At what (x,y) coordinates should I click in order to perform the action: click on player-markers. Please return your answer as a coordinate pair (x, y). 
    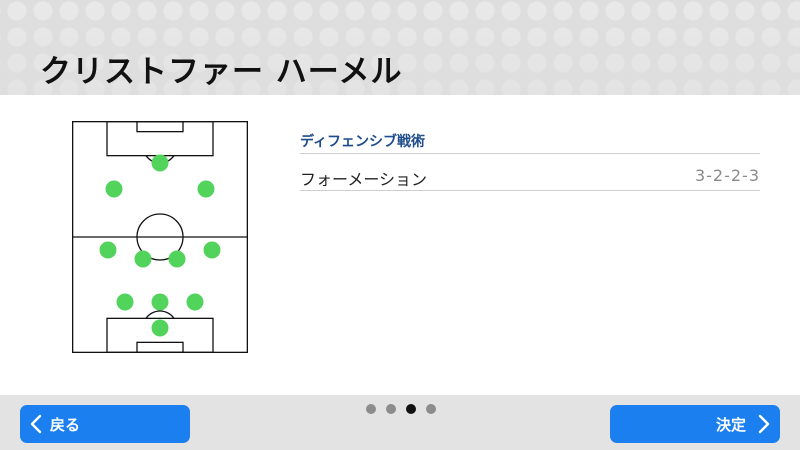
    Looking at the image, I should click on (160, 245).